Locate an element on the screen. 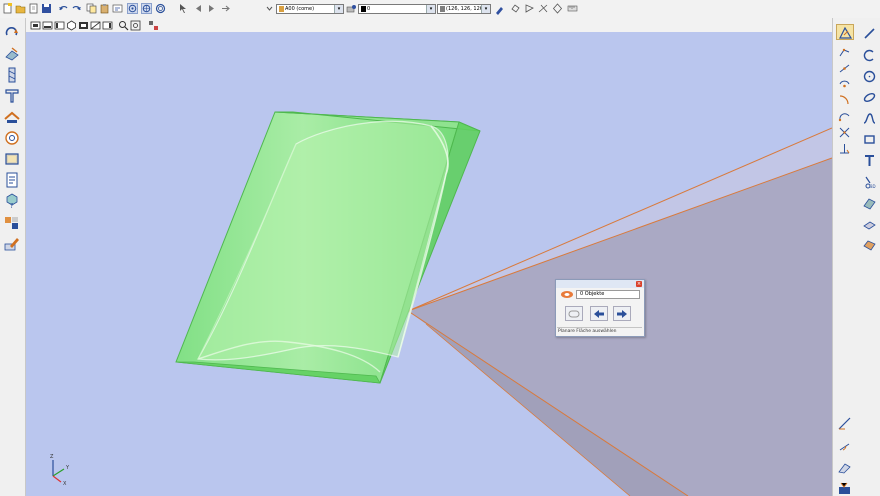 The image size is (880, 496). zoom-extents-icon is located at coordinates (135, 25).